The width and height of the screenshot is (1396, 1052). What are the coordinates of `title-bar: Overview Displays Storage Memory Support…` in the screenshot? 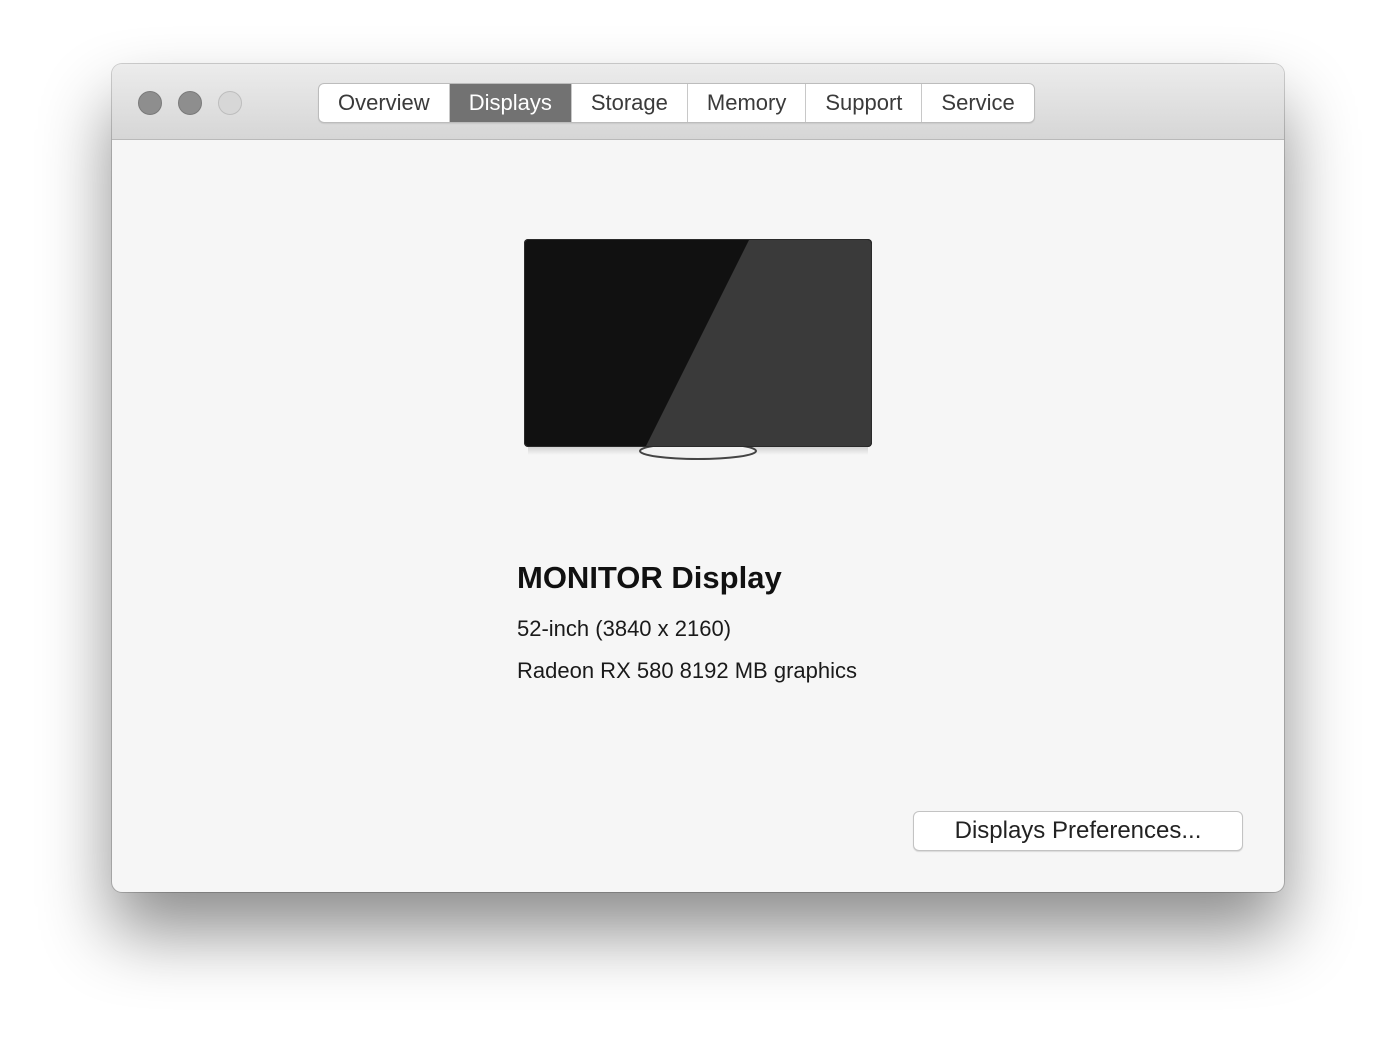 It's located at (698, 102).